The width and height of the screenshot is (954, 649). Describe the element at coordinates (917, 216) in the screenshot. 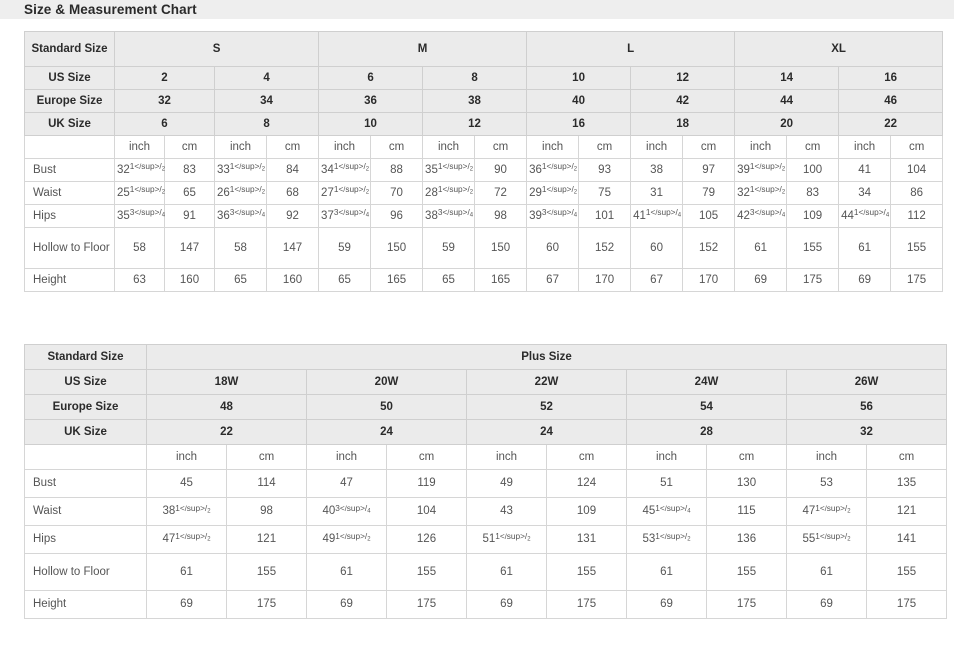

I see `measurement-value: 112` at that location.